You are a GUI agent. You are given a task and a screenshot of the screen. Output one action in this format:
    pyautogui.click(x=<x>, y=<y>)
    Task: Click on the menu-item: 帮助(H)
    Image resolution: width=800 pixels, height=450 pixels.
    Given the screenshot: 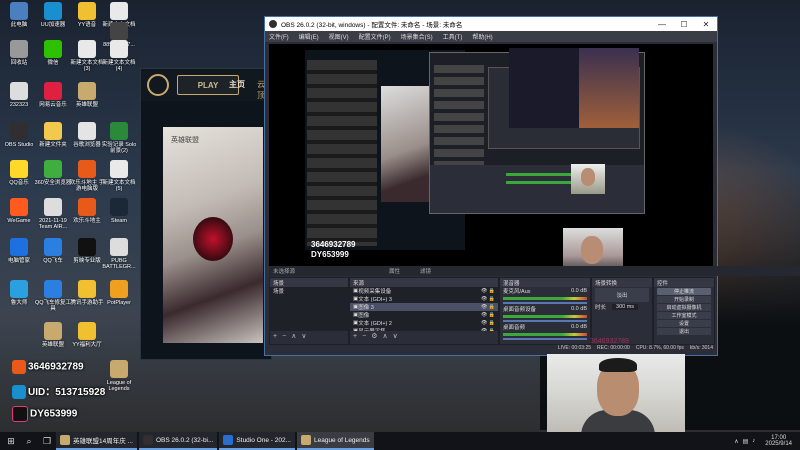 What is the action you would take?
    pyautogui.click(x=482, y=36)
    